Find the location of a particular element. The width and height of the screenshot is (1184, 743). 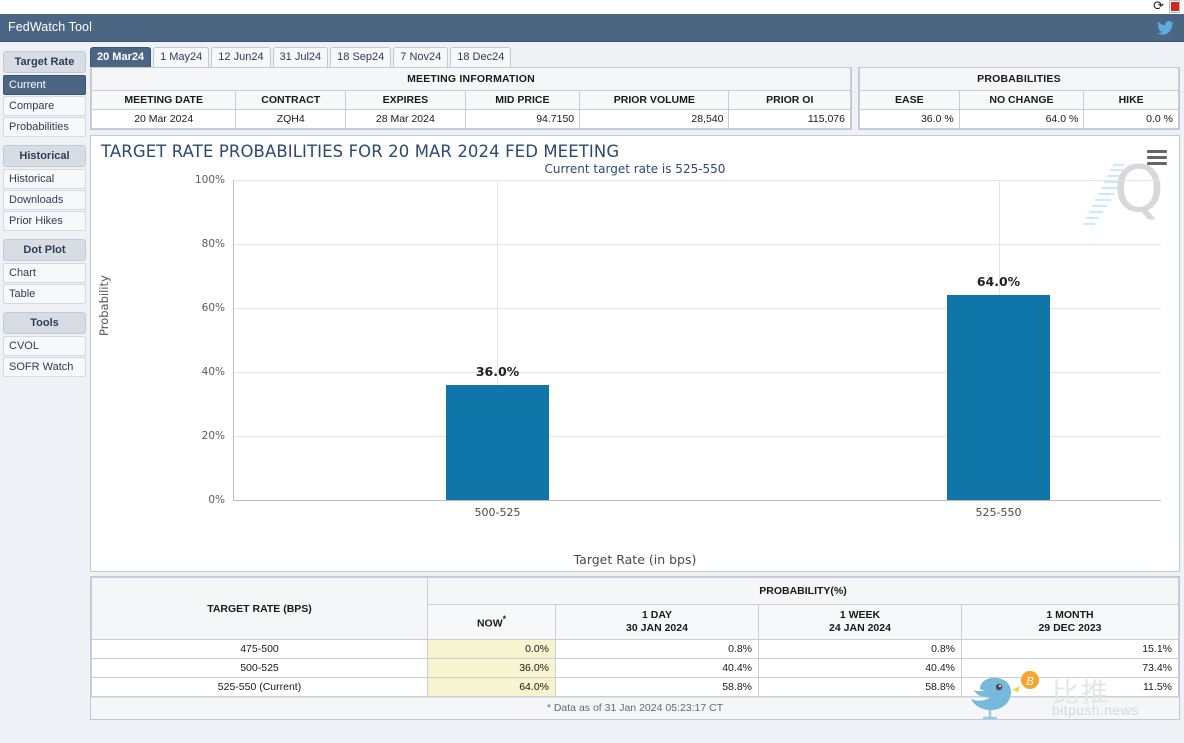

col-now: NOW* is located at coordinates (491, 622).